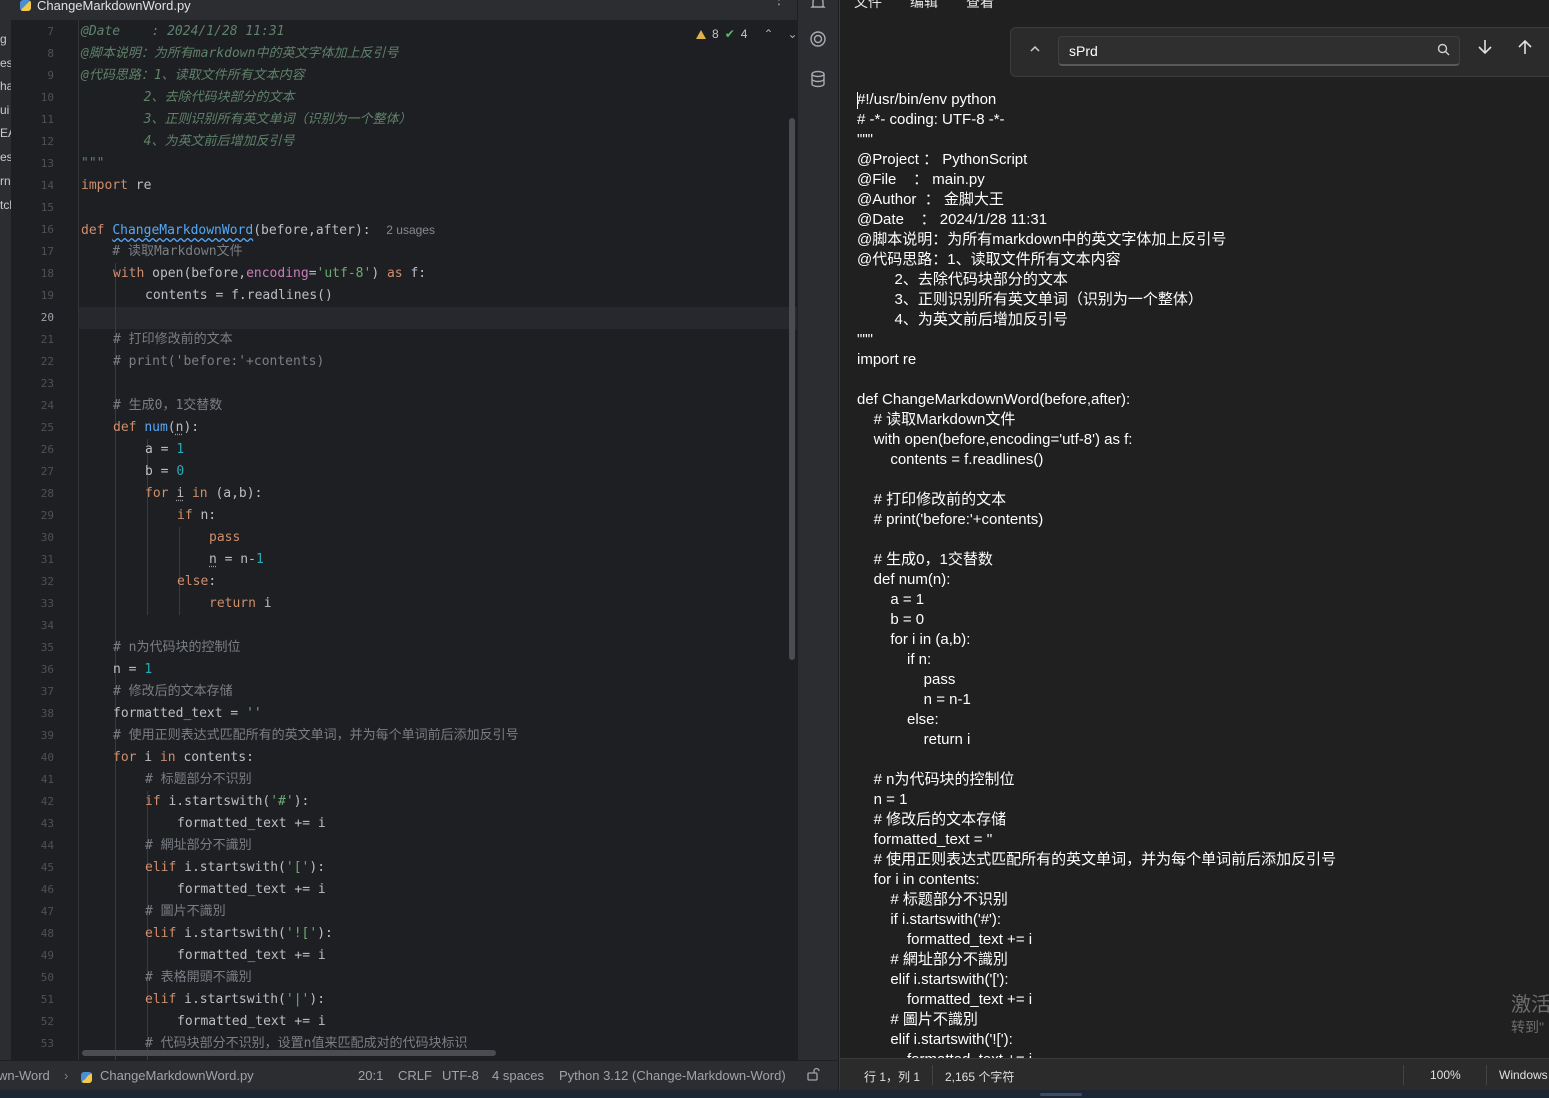  Describe the element at coordinates (865, 339) in the screenshot. I see `text-line: """` at that location.